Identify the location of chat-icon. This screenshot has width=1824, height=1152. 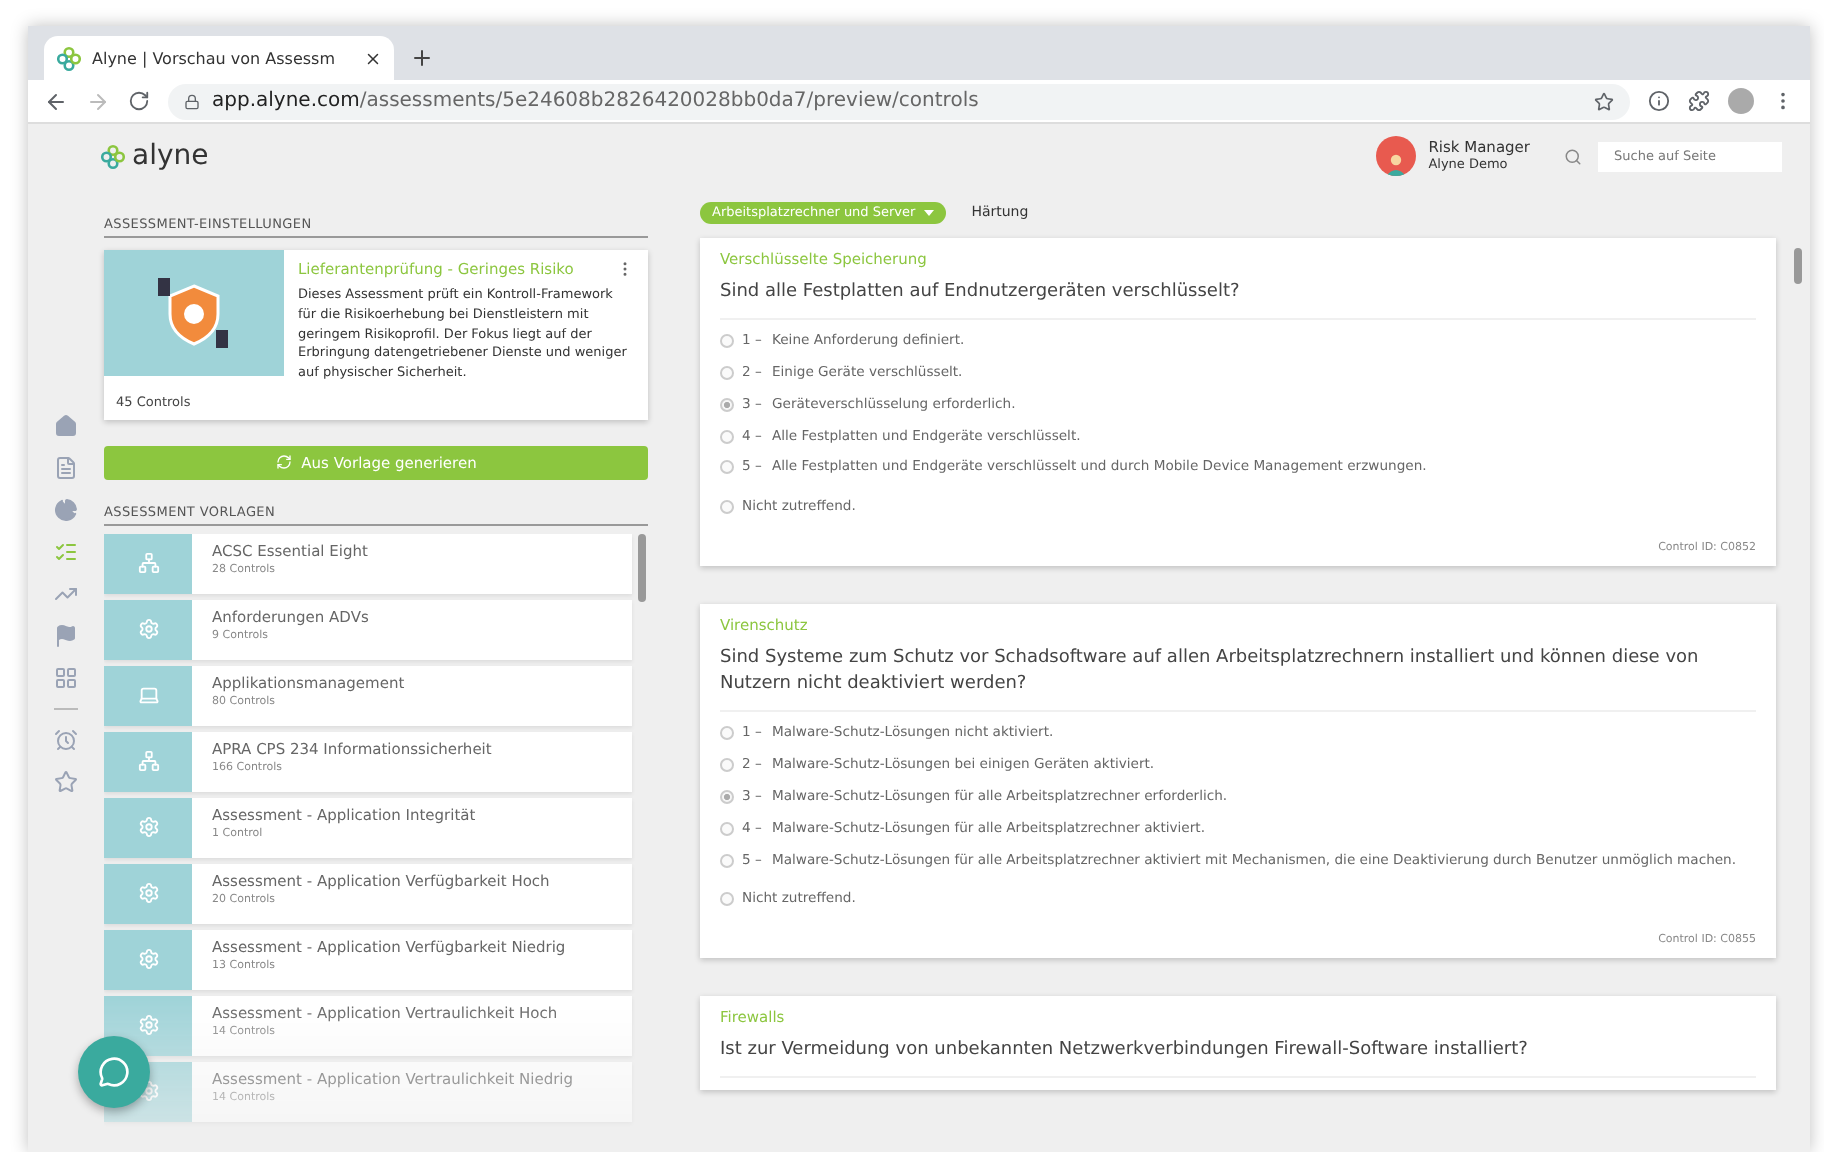
(114, 1072).